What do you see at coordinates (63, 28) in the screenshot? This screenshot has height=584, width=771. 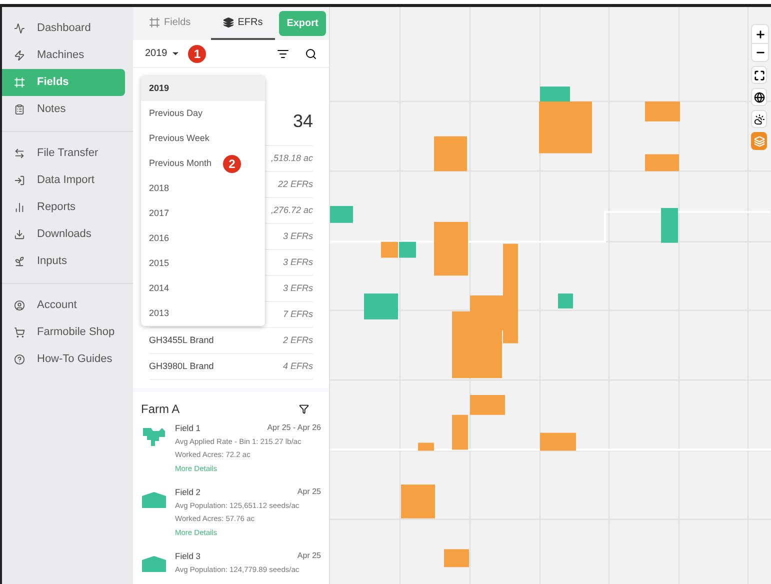 I see `sidebar-item: Dashboard` at bounding box center [63, 28].